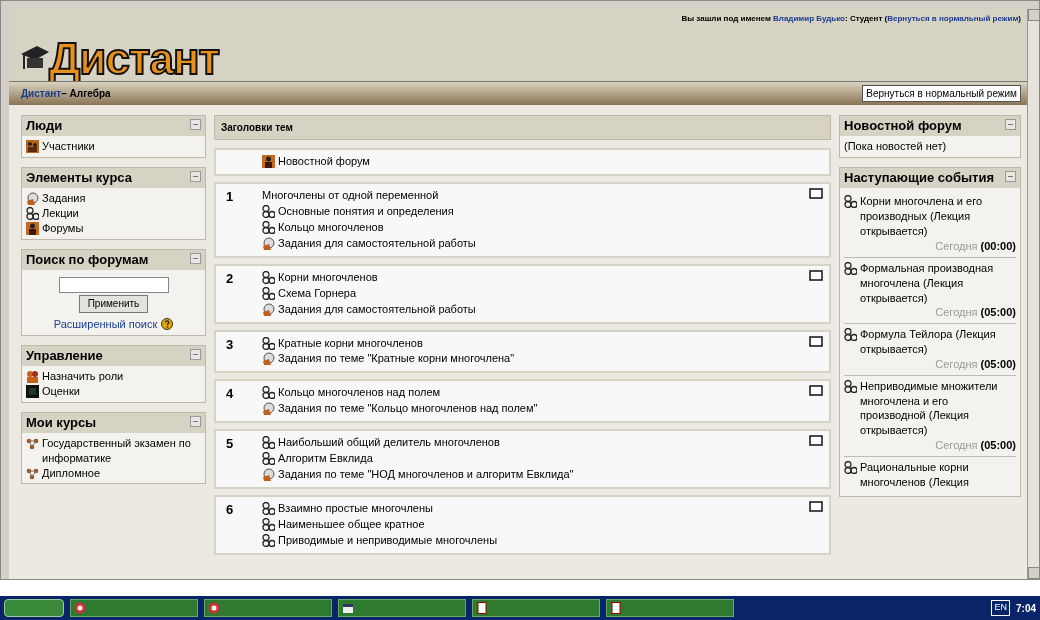 The width and height of the screenshot is (1040, 620). What do you see at coordinates (324, 162) in the screenshot?
I see `item-link: Новостной форум` at bounding box center [324, 162].